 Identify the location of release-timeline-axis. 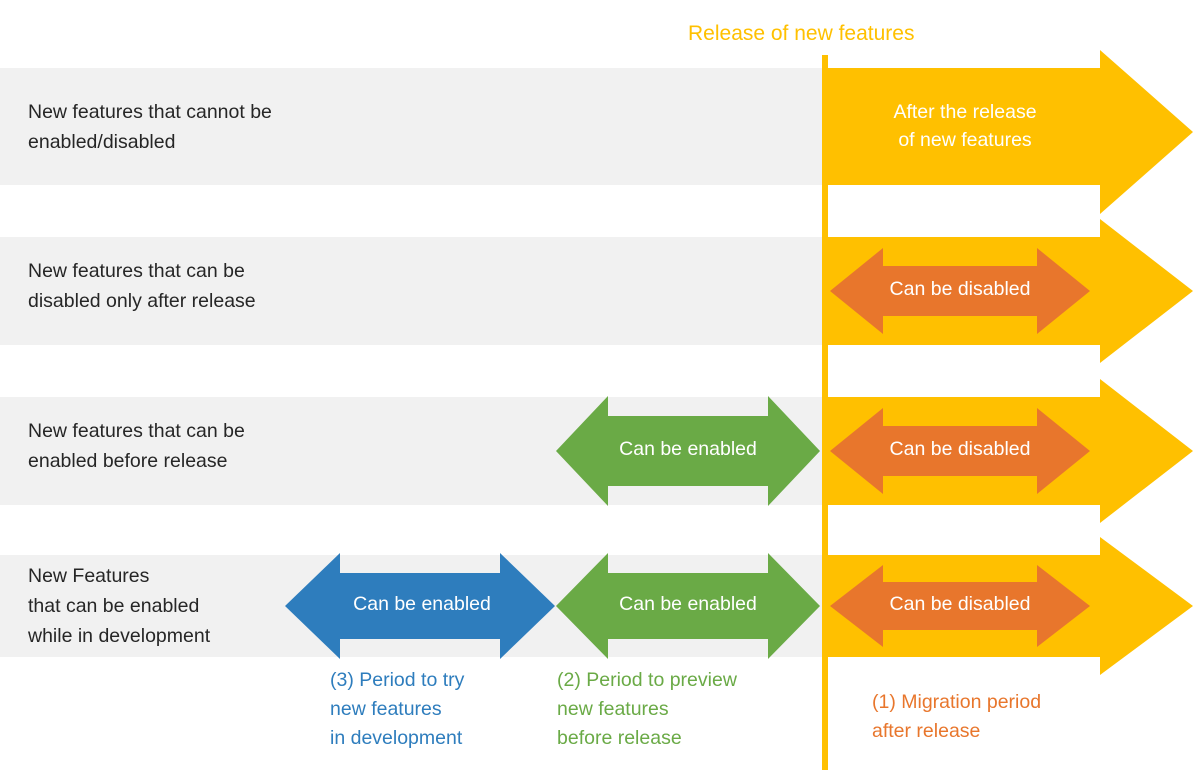
(825, 412).